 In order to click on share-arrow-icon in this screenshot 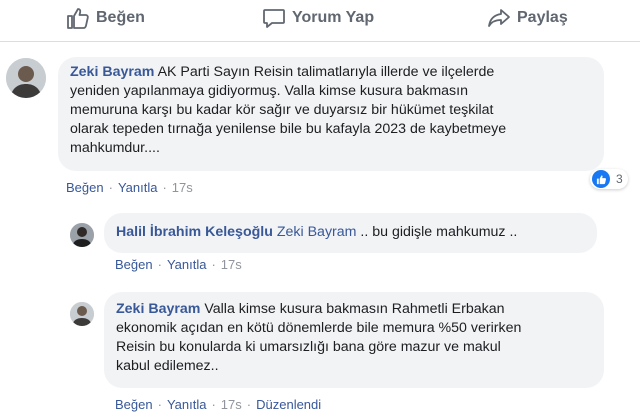, I will do `click(499, 18)`.